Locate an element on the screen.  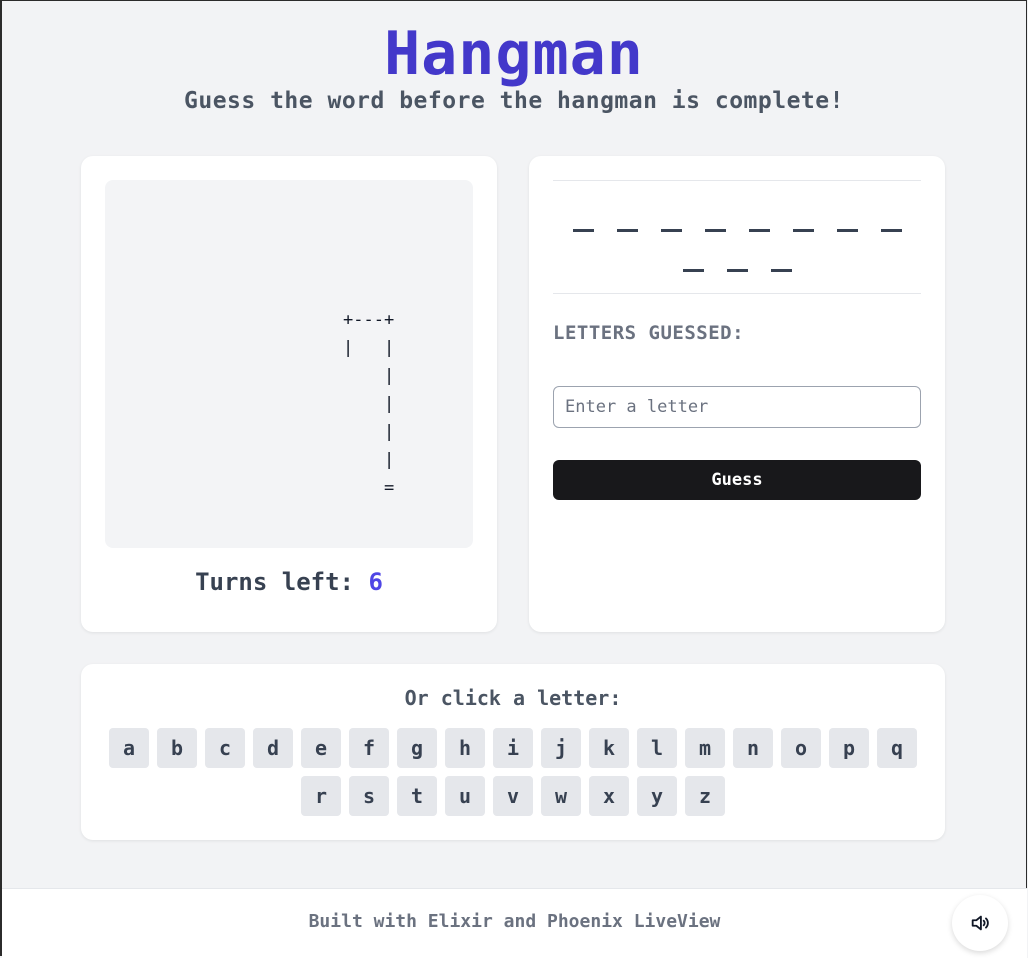
letter-key-j: j is located at coordinates (561, 748).